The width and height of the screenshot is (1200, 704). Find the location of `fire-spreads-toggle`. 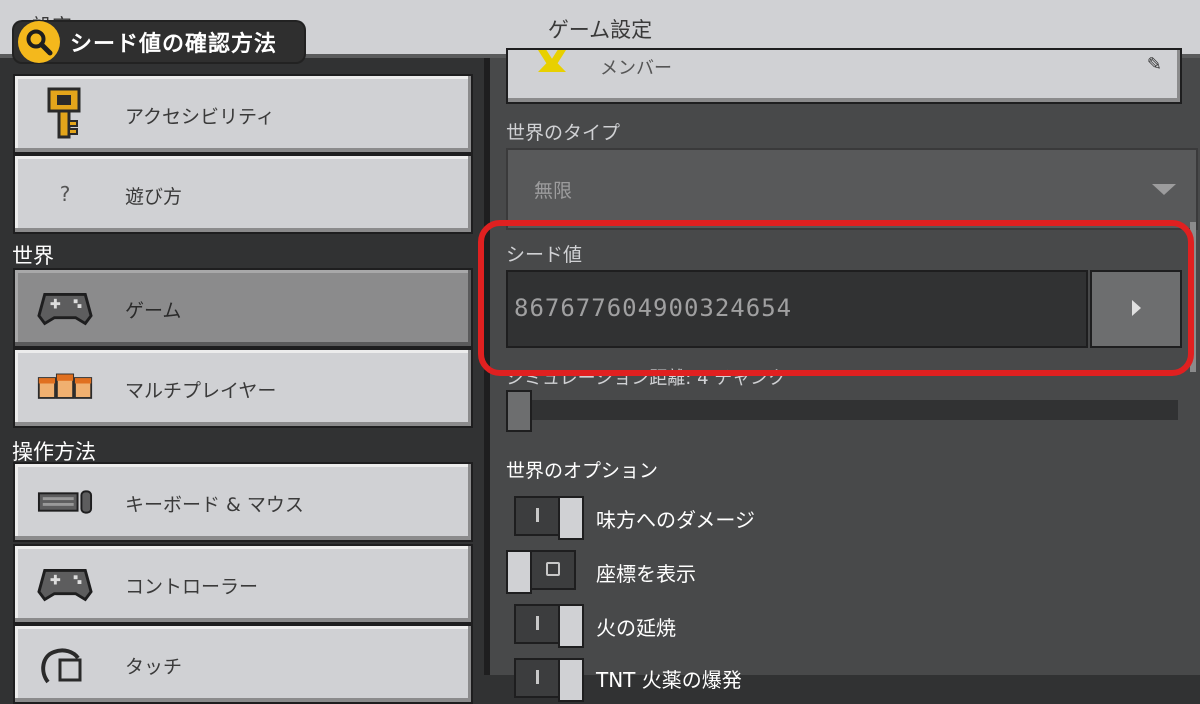

fire-spreads-toggle is located at coordinates (549, 626).